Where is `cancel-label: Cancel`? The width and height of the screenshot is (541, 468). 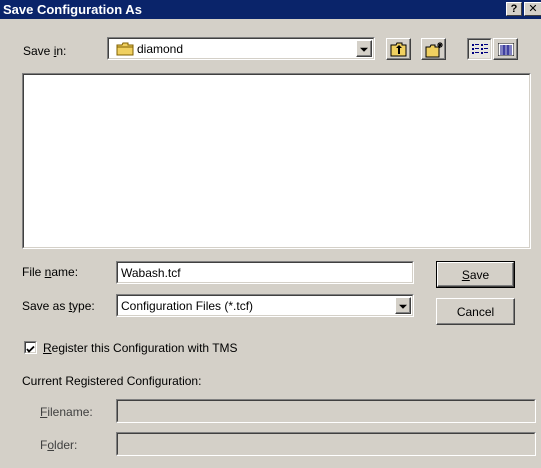
cancel-label: Cancel is located at coordinates (475, 311).